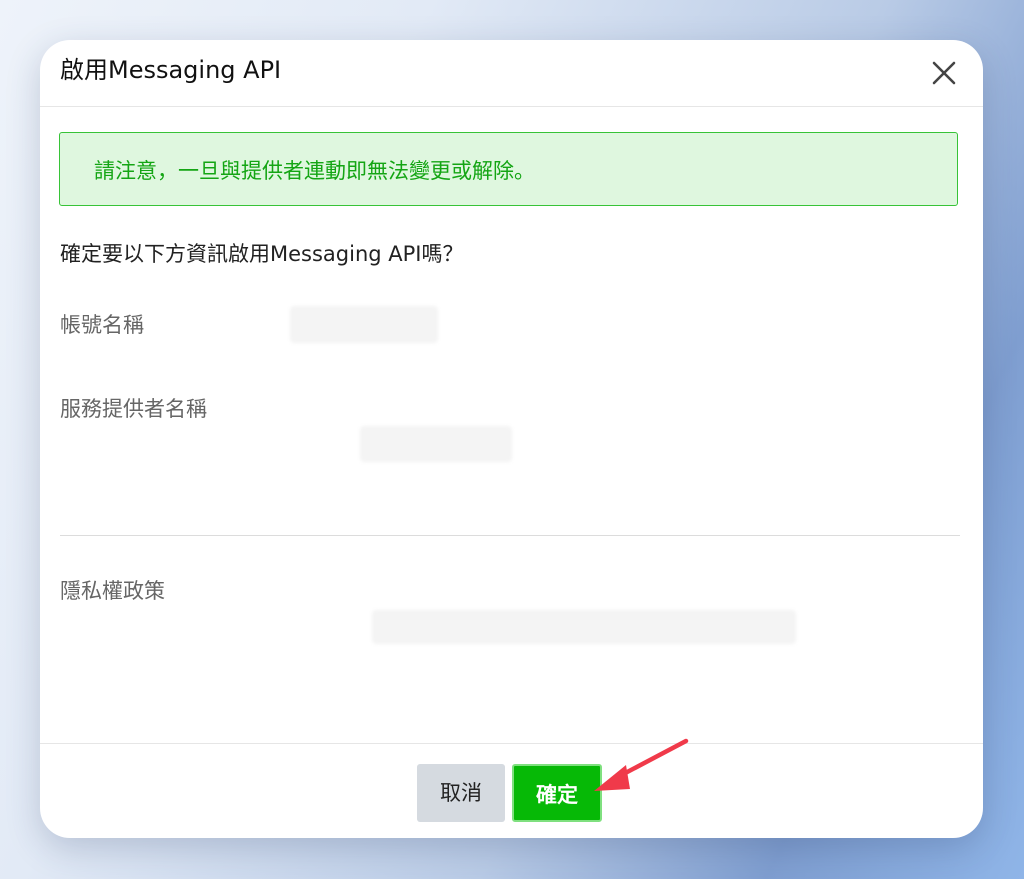  Describe the element at coordinates (314, 171) in the screenshot. I see `warning-notice-text: 請注意，一旦與提供者連動即無法變更或解除。` at that location.